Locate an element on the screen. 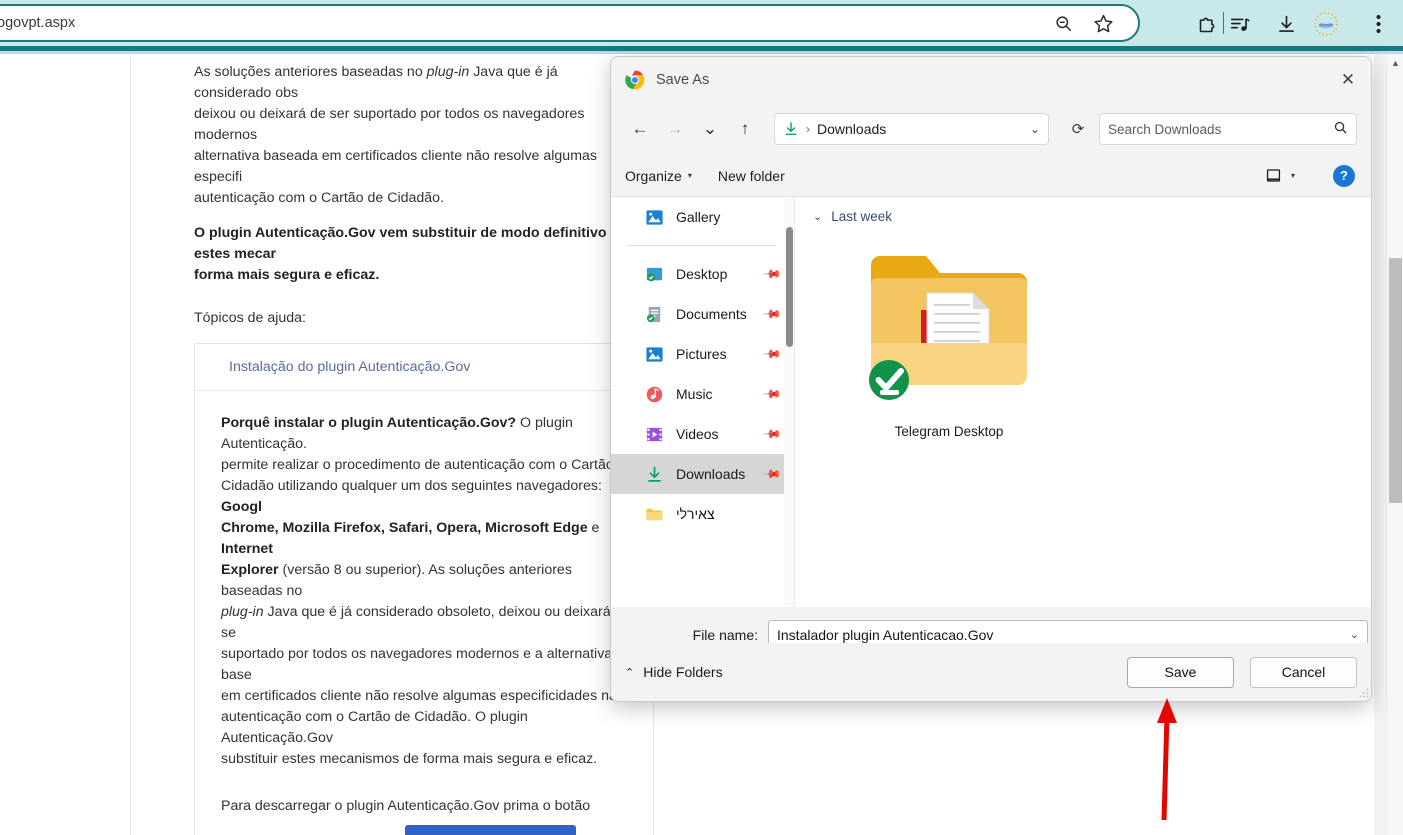  forward-button: → is located at coordinates (675, 129).